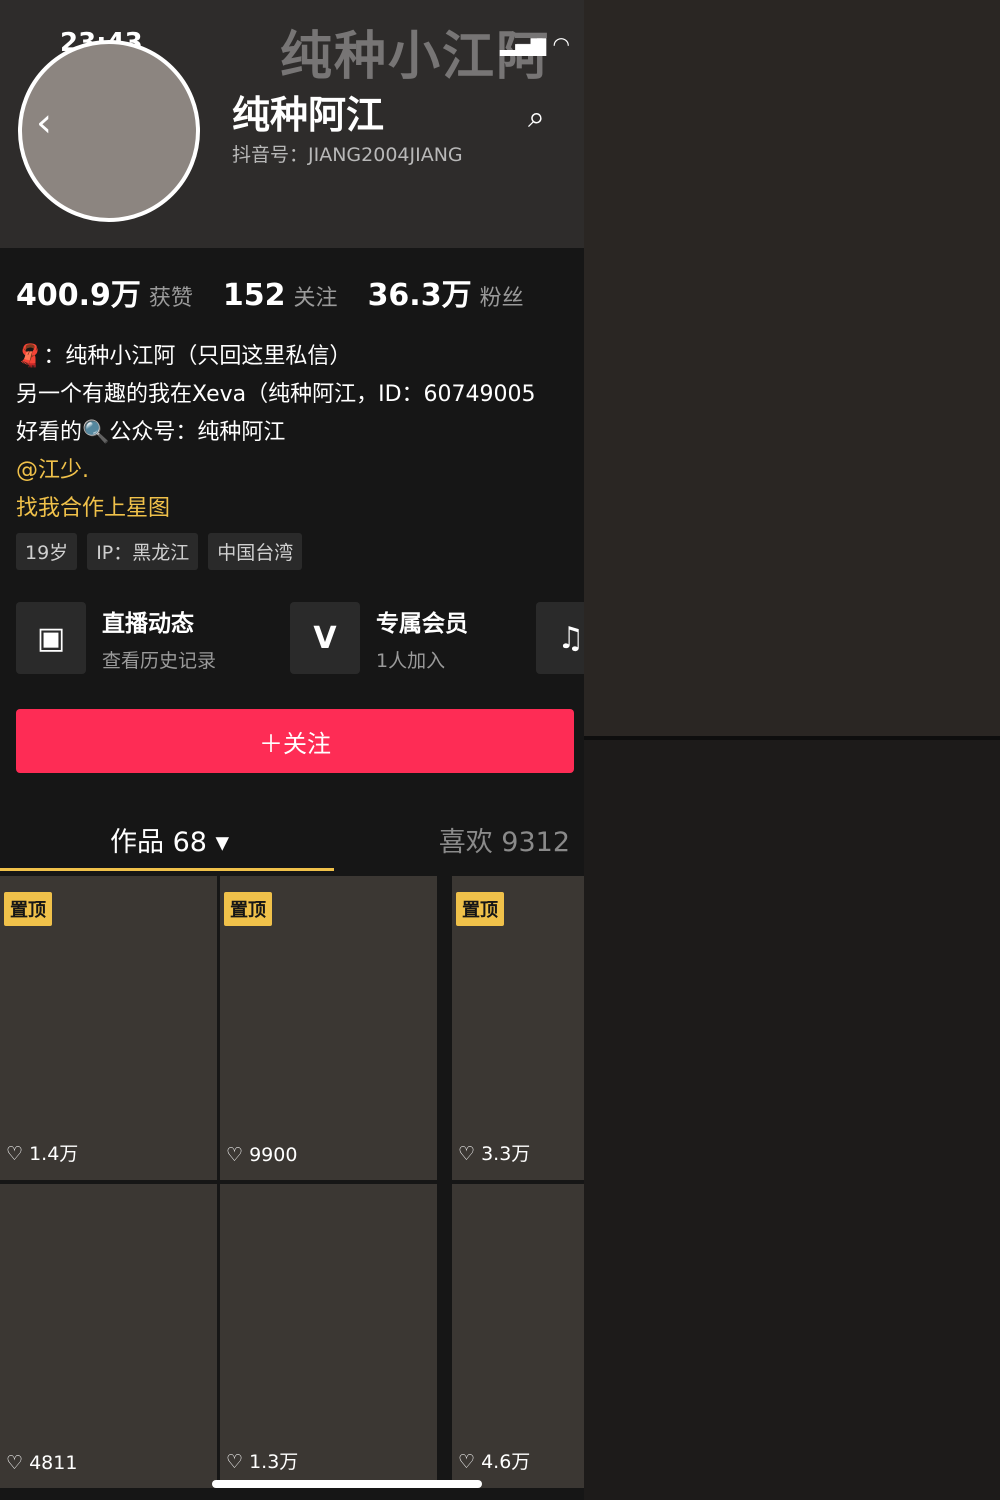 This screenshot has width=1000, height=1500. I want to click on nickname: 纯种阿江, so click(308, 115).